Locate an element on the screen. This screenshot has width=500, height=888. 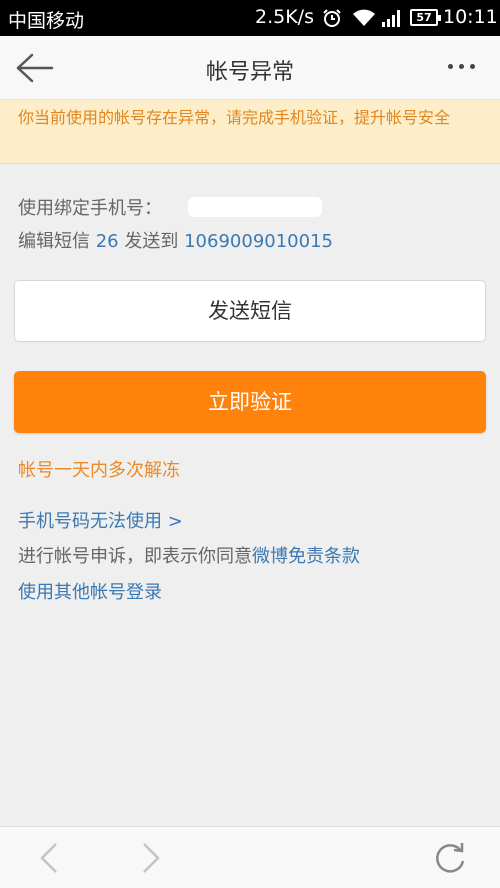
nav-bar: 帐号异常 is located at coordinates (250, 68).